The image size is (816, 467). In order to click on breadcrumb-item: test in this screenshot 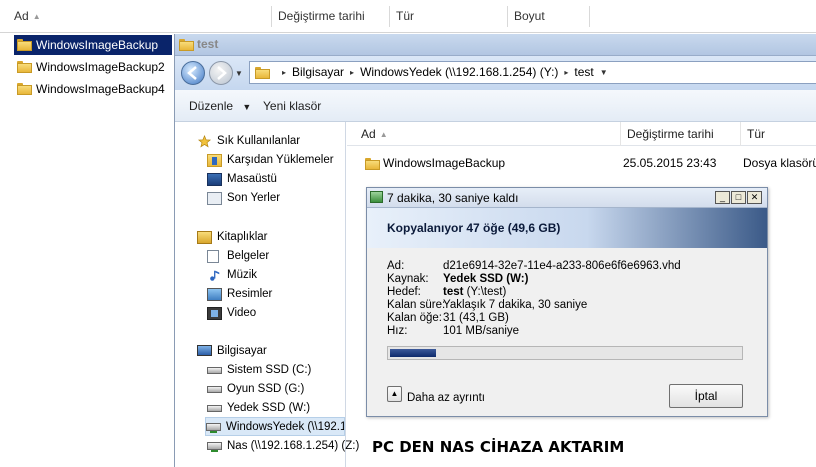, I will do `click(583, 72)`.